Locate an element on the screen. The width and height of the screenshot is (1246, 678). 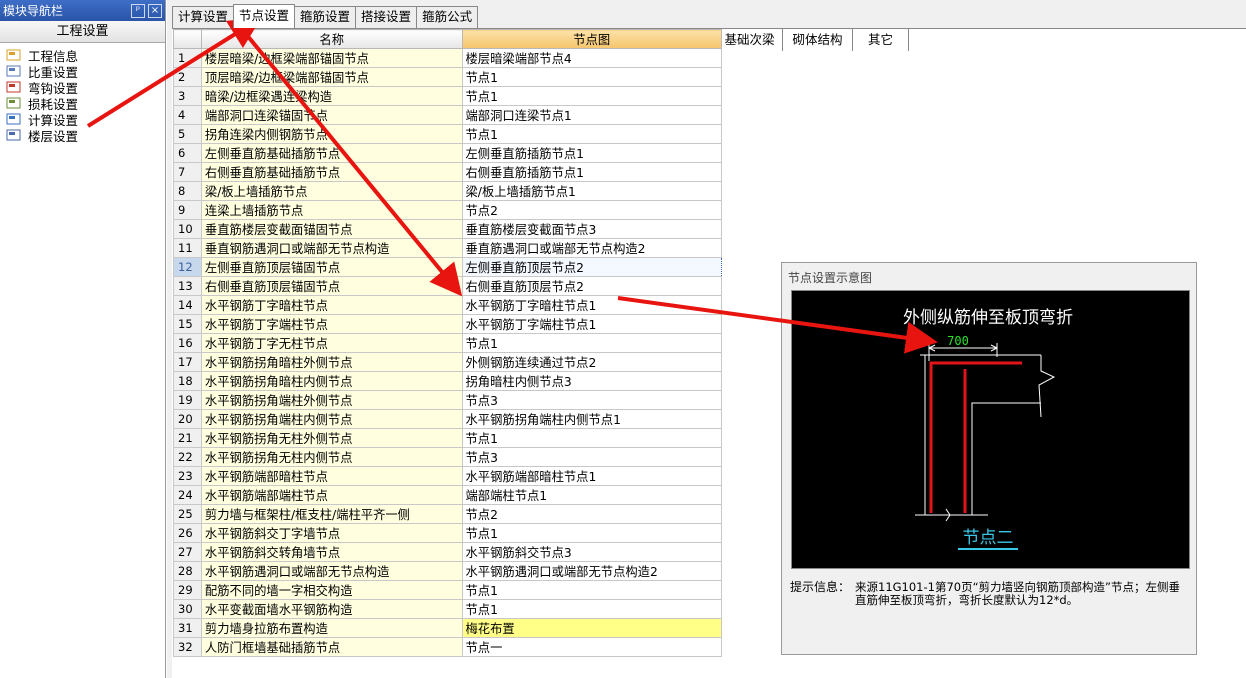
row-name: 水平钢筋拐角暗柱内侧节点 is located at coordinates (331, 381).